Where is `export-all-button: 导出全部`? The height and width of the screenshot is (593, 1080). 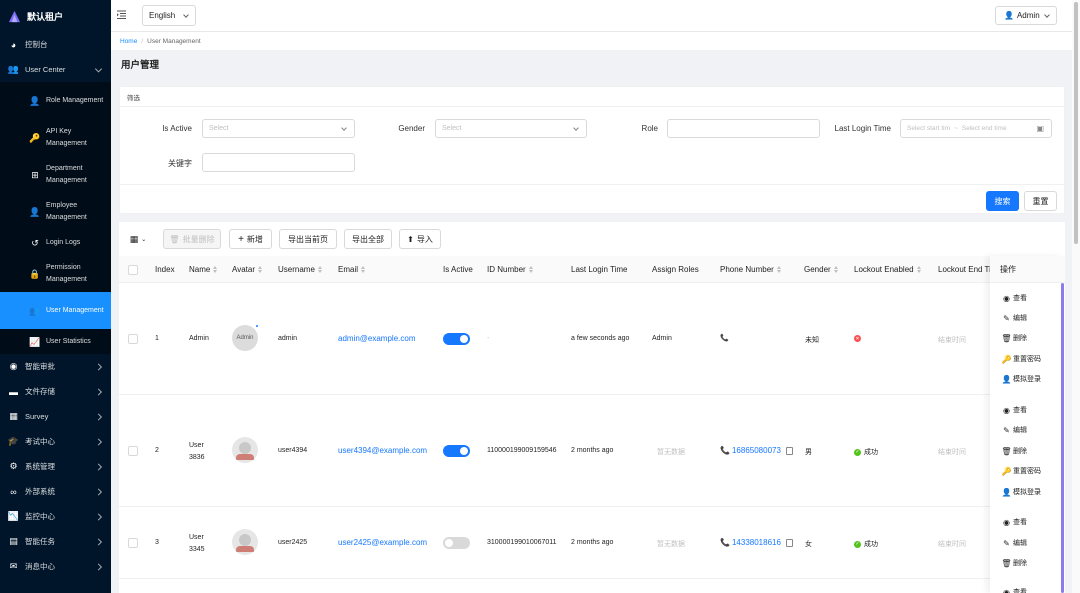
export-all-button: 导出全部 is located at coordinates (368, 239).